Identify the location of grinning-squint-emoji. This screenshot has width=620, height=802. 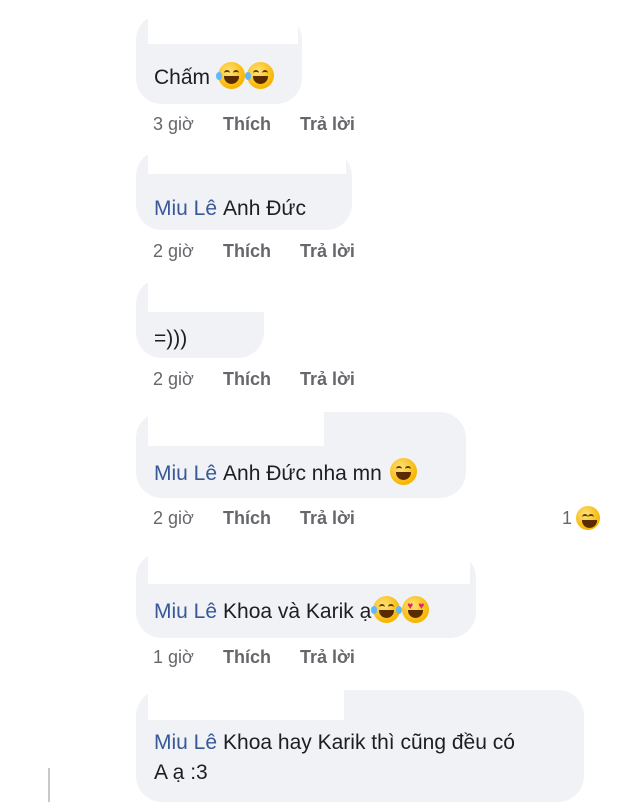
(403, 471).